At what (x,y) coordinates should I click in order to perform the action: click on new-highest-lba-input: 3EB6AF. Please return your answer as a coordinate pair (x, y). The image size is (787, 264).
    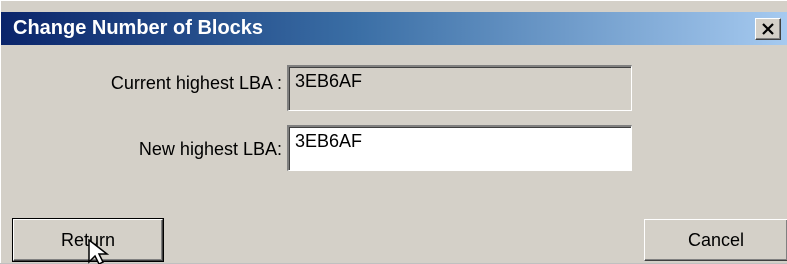
    Looking at the image, I should click on (459, 148).